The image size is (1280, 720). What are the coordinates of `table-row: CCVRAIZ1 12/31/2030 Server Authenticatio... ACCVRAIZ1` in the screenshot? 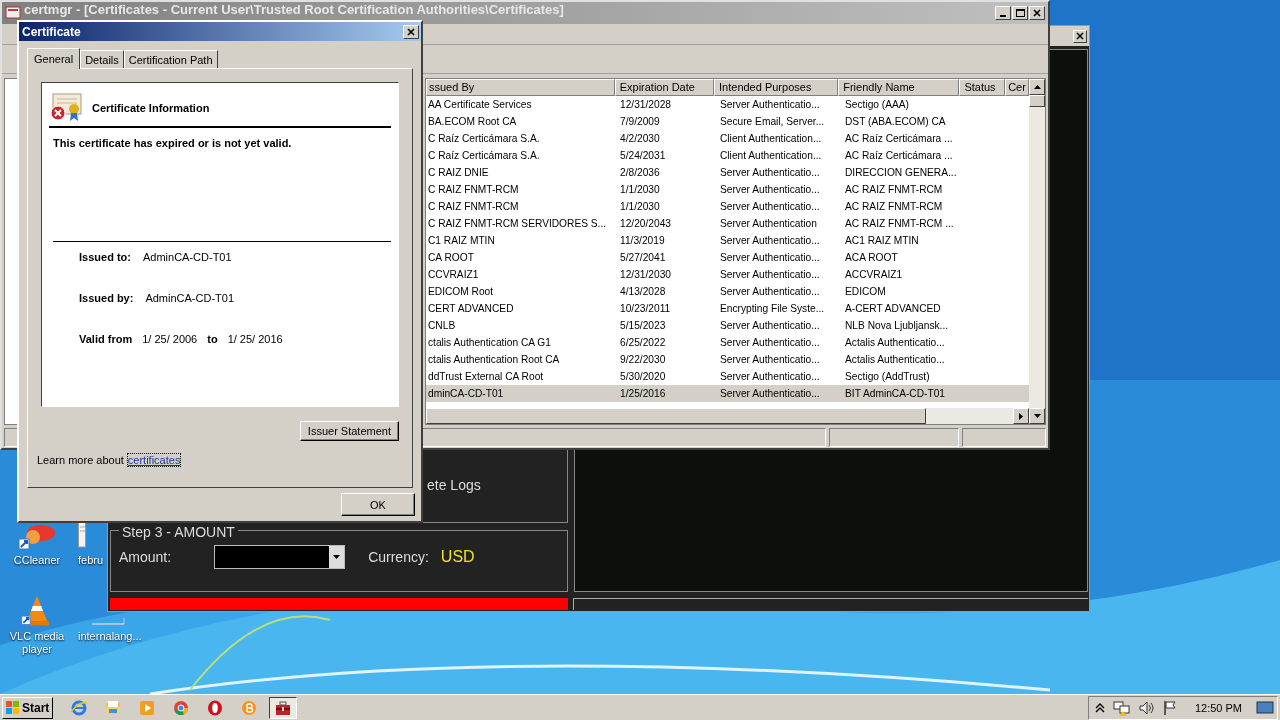 It's located at (727, 274).